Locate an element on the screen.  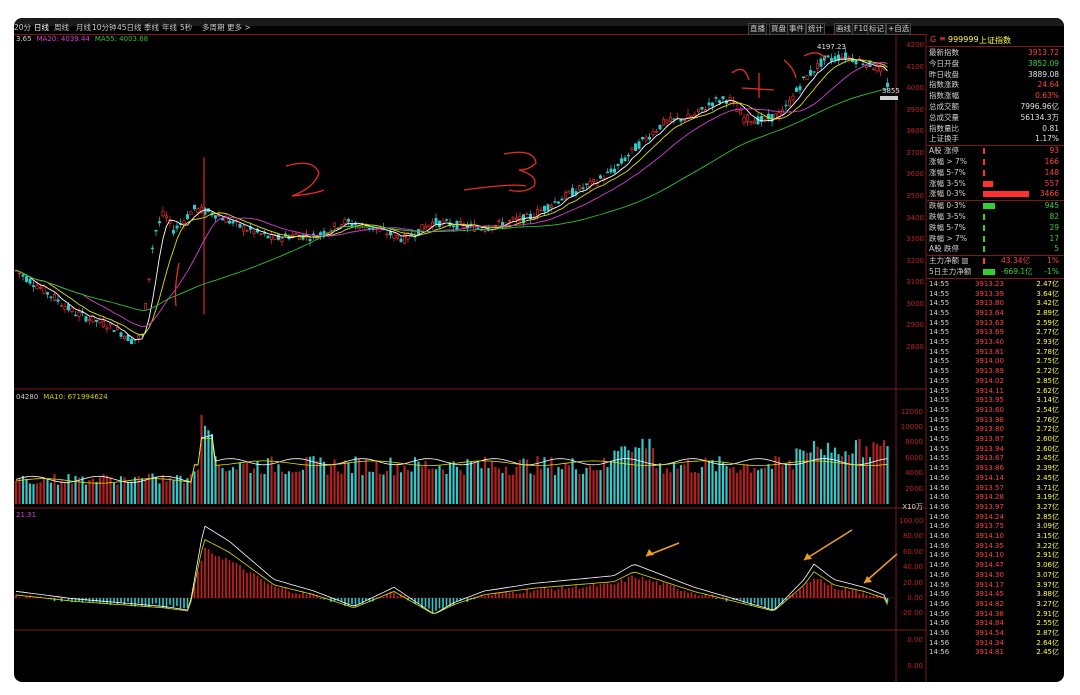
price-tick: 4100 is located at coordinates (915, 66).